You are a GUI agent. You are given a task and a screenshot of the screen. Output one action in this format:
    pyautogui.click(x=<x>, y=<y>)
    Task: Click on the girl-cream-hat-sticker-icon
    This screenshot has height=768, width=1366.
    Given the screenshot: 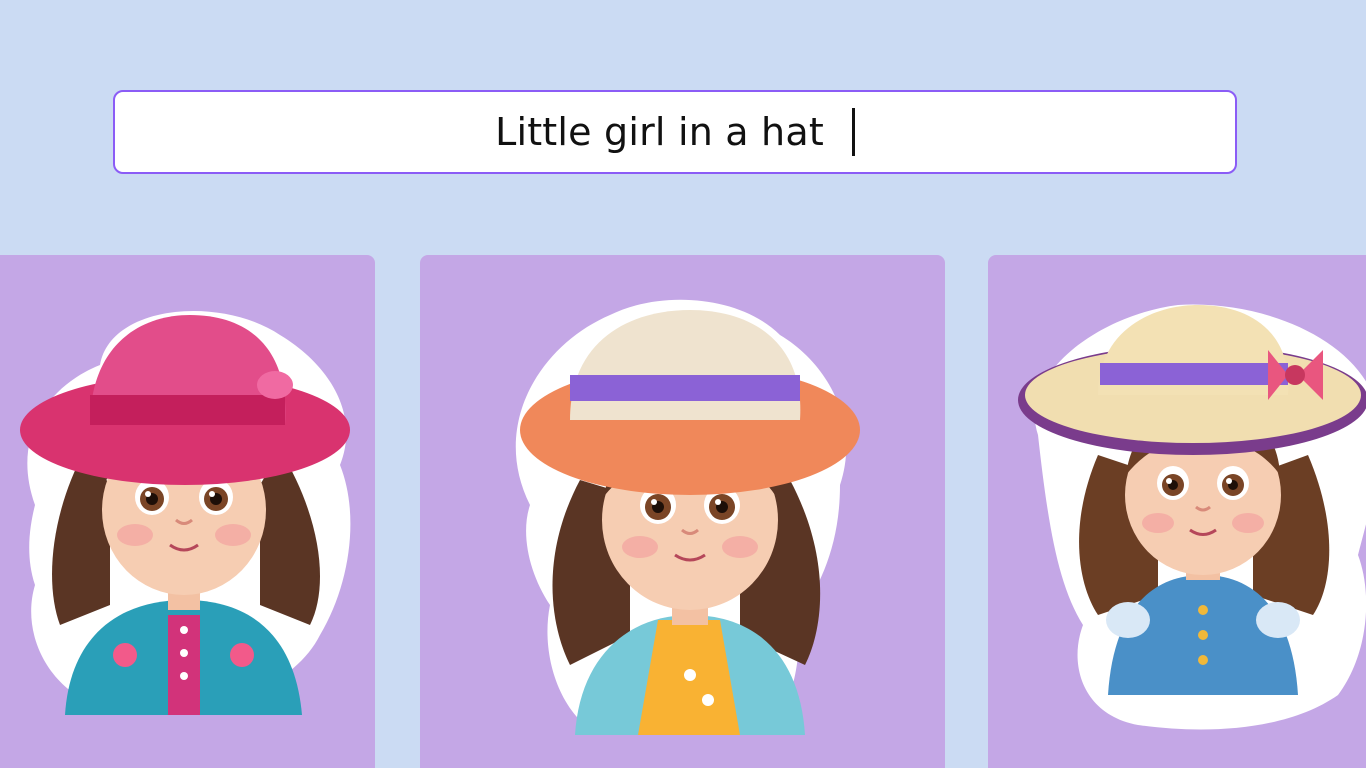 What is the action you would take?
    pyautogui.click(x=1192, y=517)
    